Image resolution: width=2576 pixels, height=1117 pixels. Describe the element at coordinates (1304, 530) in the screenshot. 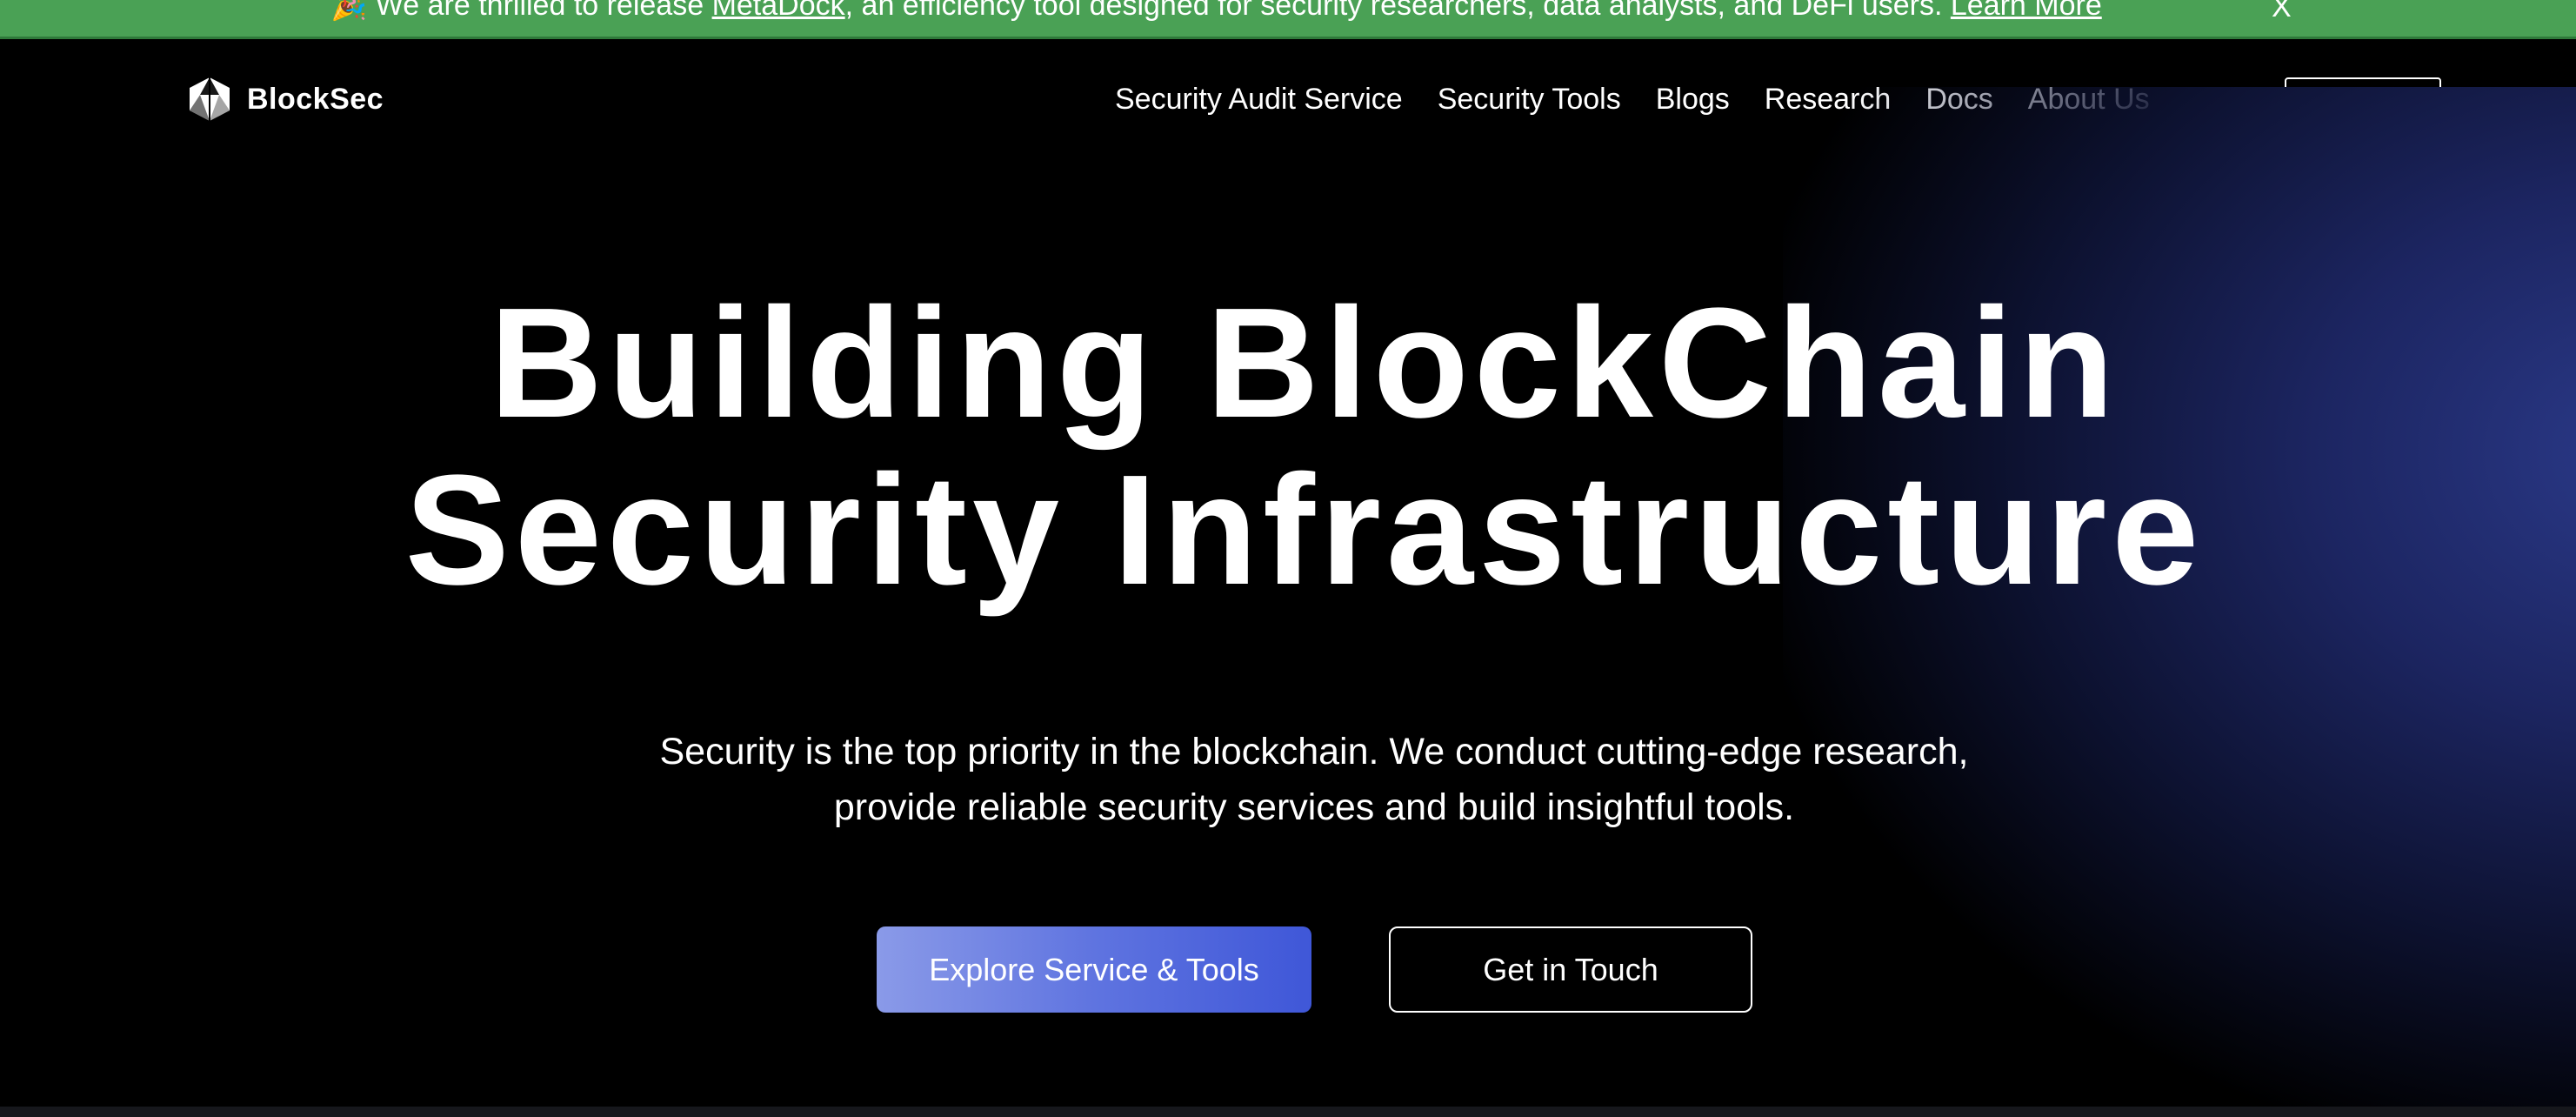

I see `hero-title-line-2: Security Infrastructure` at that location.